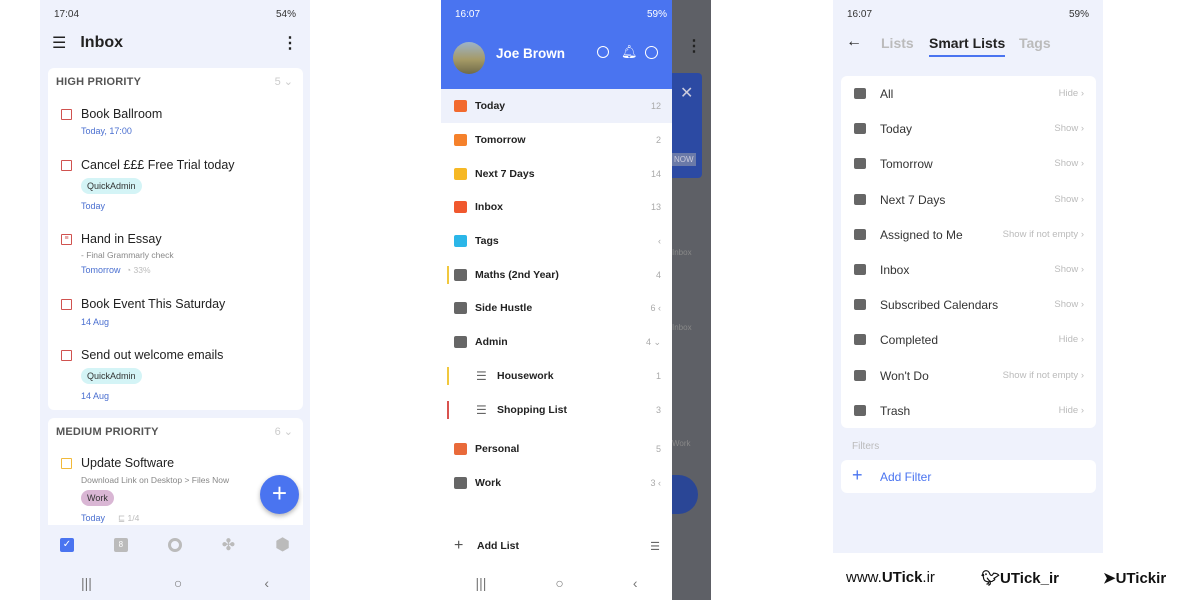  What do you see at coordinates (968, 375) in the screenshot?
I see `smart-list-won-t-do: Won't Do Show if not empty ›` at bounding box center [968, 375].